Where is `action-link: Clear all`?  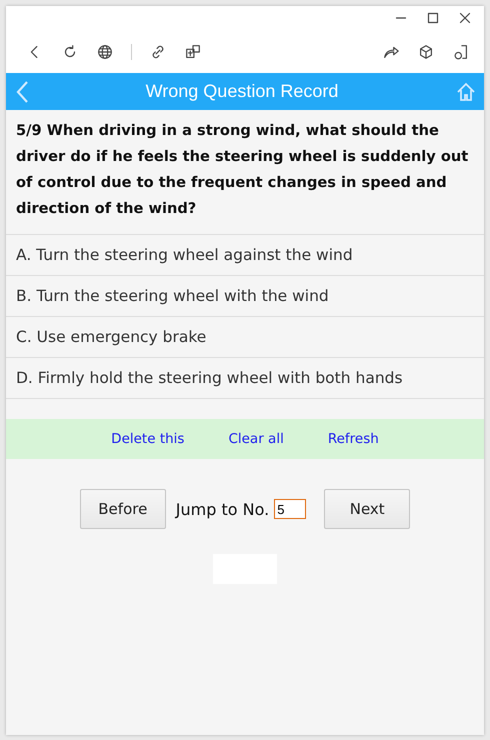 action-link: Clear all is located at coordinates (256, 439).